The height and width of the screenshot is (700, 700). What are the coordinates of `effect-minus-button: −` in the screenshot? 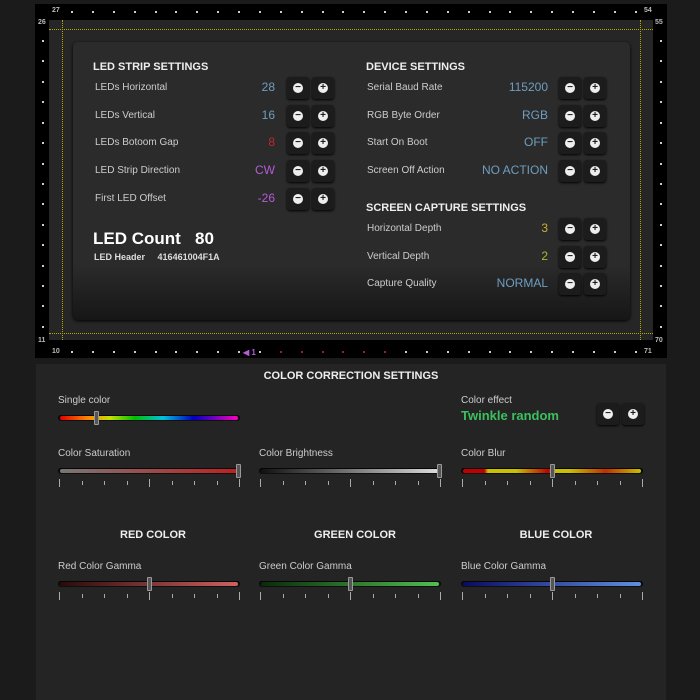 It's located at (608, 414).